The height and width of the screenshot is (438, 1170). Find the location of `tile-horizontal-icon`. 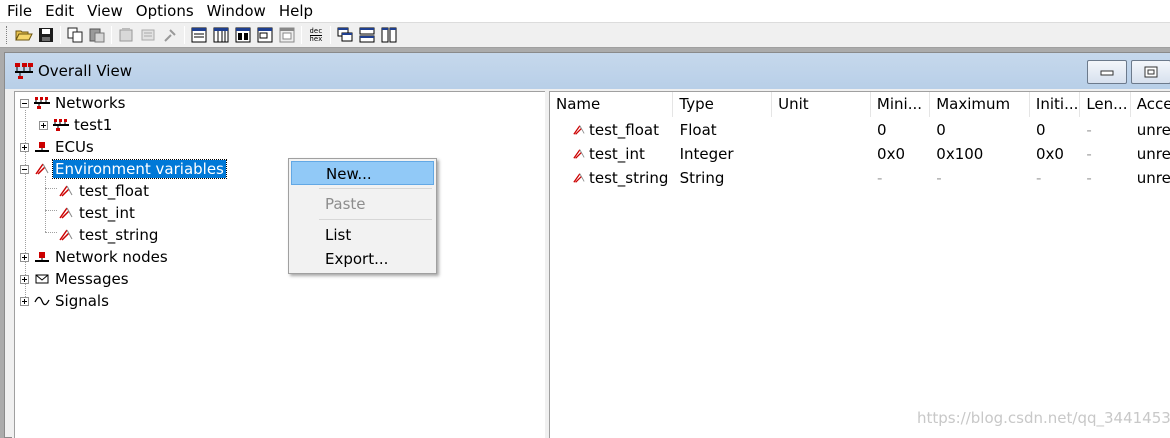

tile-horizontal-icon is located at coordinates (367, 35).